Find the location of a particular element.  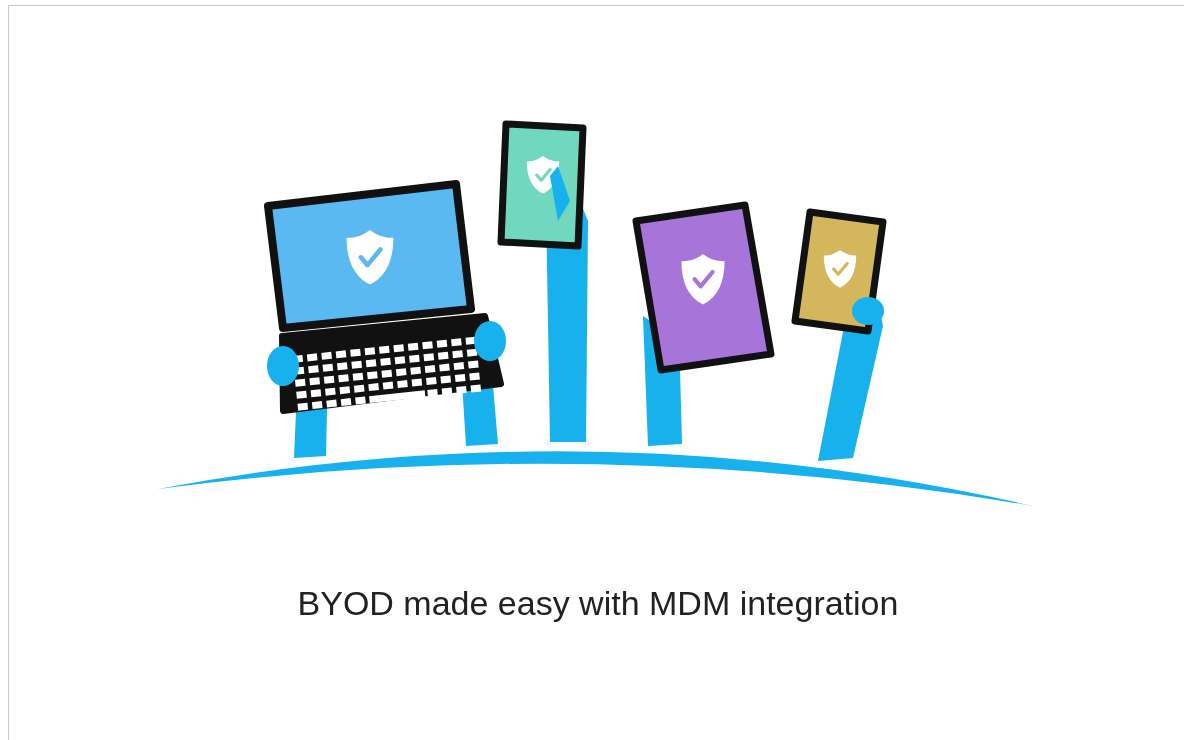

caption: BYOD made easy with MDM integration is located at coordinates (598, 603).